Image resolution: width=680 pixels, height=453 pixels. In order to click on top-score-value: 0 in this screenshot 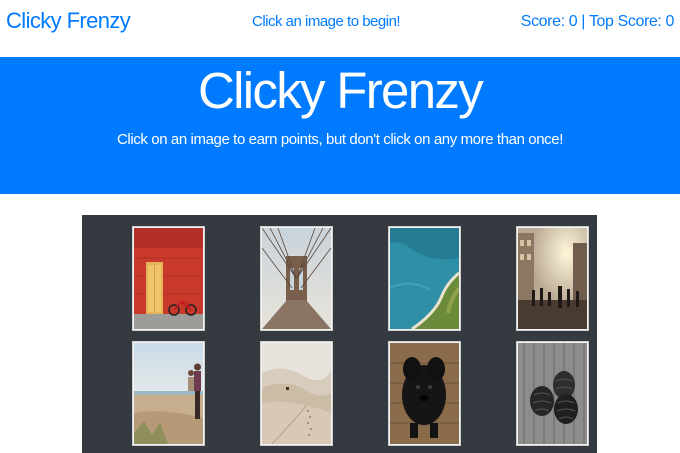, I will do `click(670, 21)`.